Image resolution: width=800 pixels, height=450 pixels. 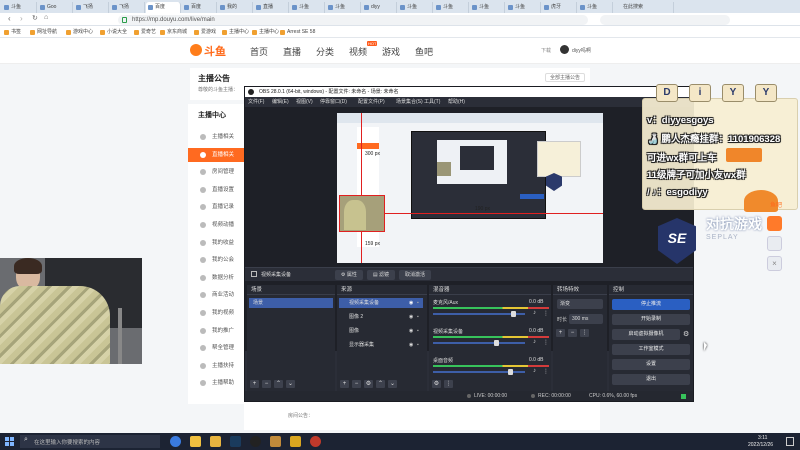 I want to click on file-explorer-icon, so click(x=215, y=441).